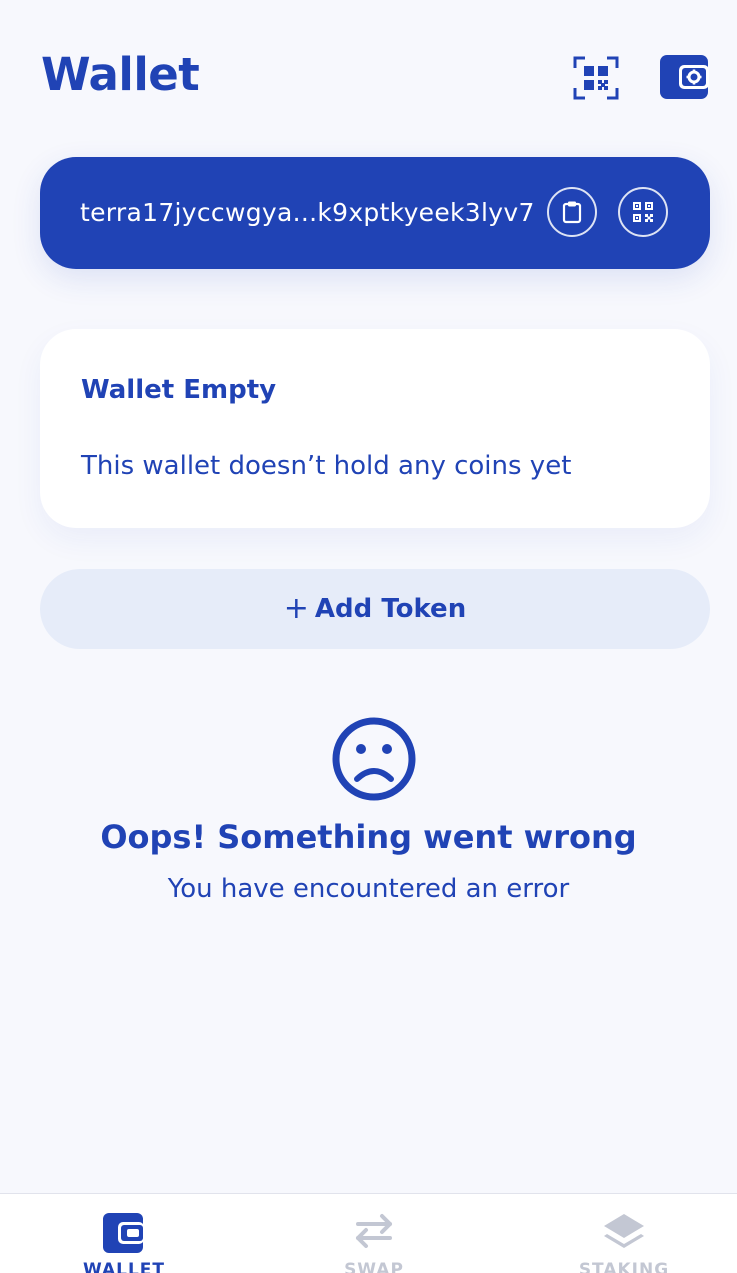 This screenshot has width=737, height=1273. I want to click on error-description: You have encountered an error, so click(368, 889).